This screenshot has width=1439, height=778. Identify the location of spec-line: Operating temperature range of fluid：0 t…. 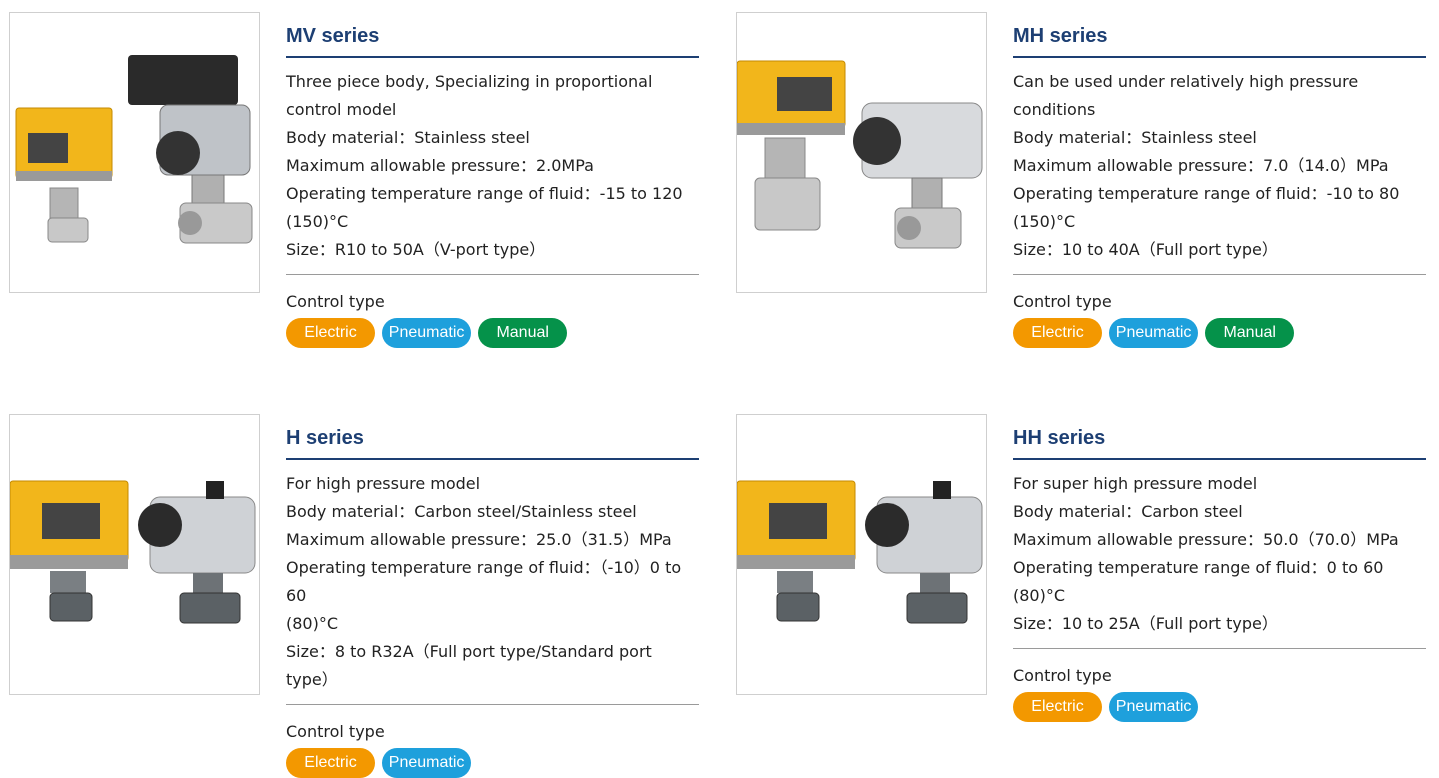
(1198, 567).